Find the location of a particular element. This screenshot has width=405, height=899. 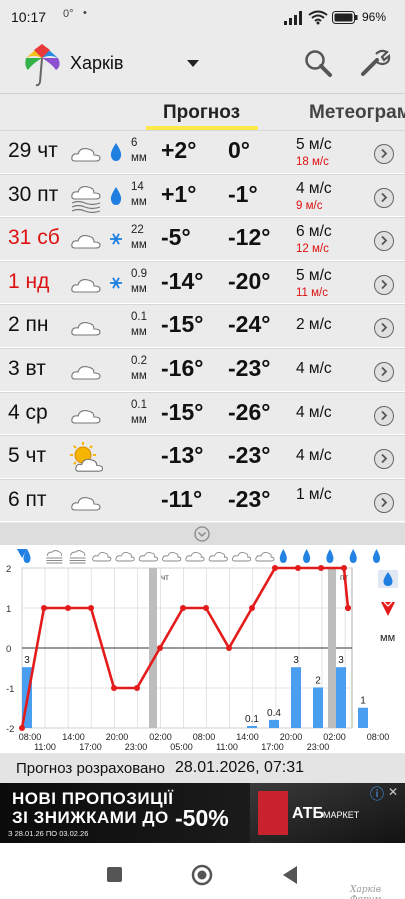

chevron-down-icon is located at coordinates (202, 534).